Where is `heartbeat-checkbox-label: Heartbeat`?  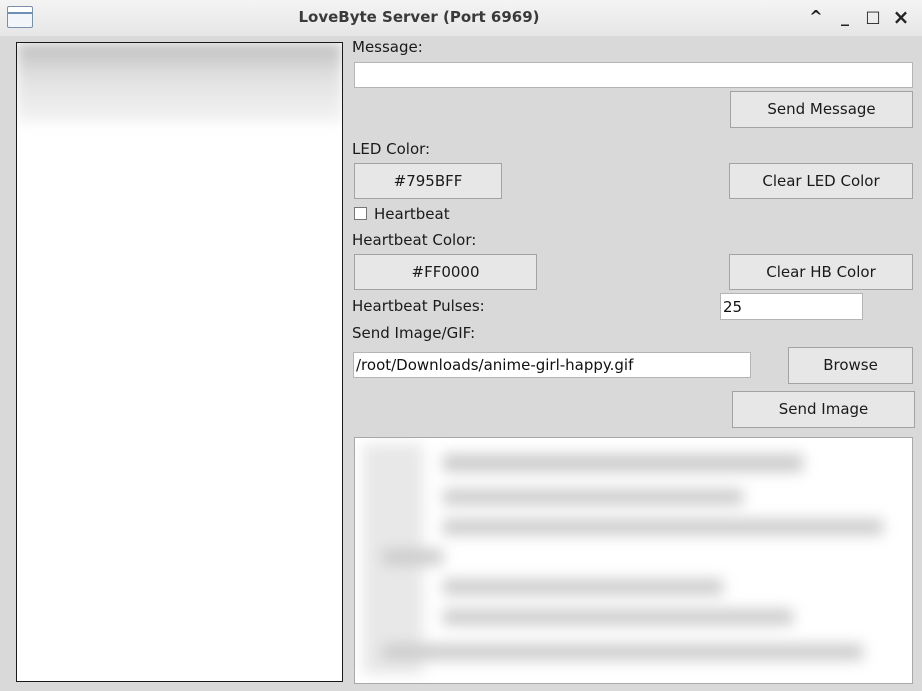
heartbeat-checkbox-label: Heartbeat is located at coordinates (412, 214).